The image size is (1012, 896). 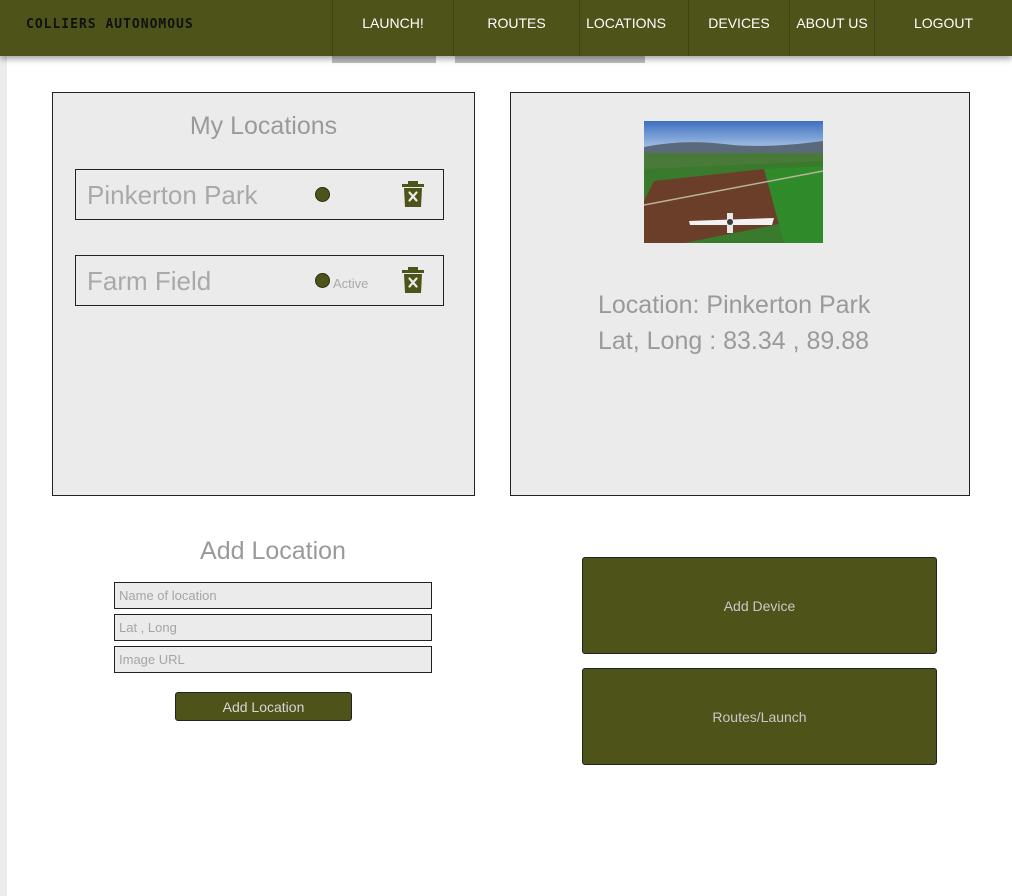 I want to click on location-name: Farm Field, so click(x=149, y=281).